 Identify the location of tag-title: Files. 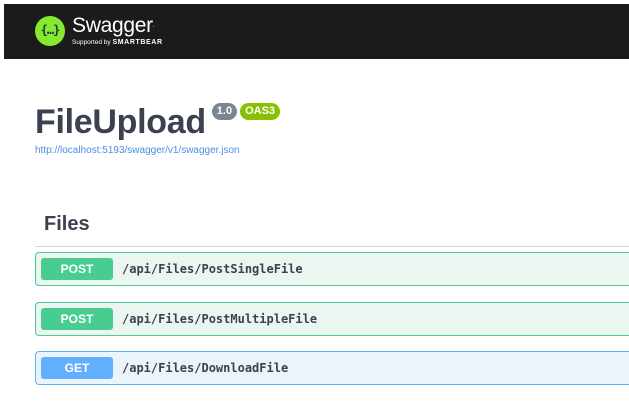
(67, 224).